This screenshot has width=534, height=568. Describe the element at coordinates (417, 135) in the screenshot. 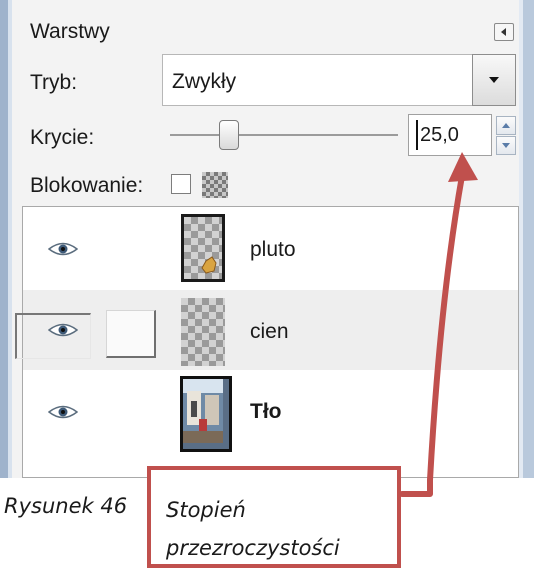

I see `text-caret` at that location.